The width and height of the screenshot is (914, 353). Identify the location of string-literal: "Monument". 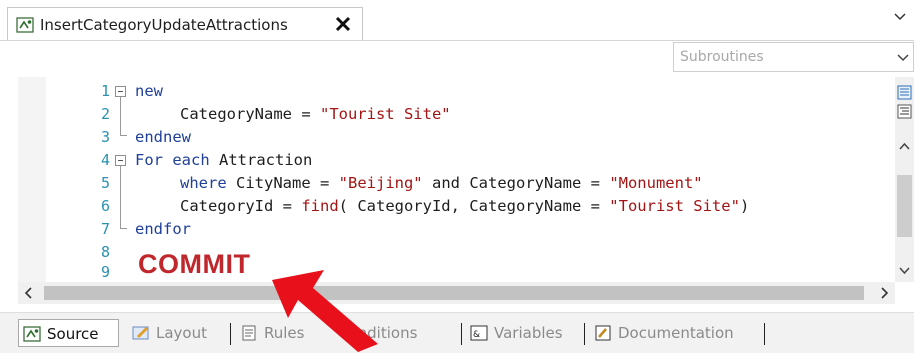
(656, 183).